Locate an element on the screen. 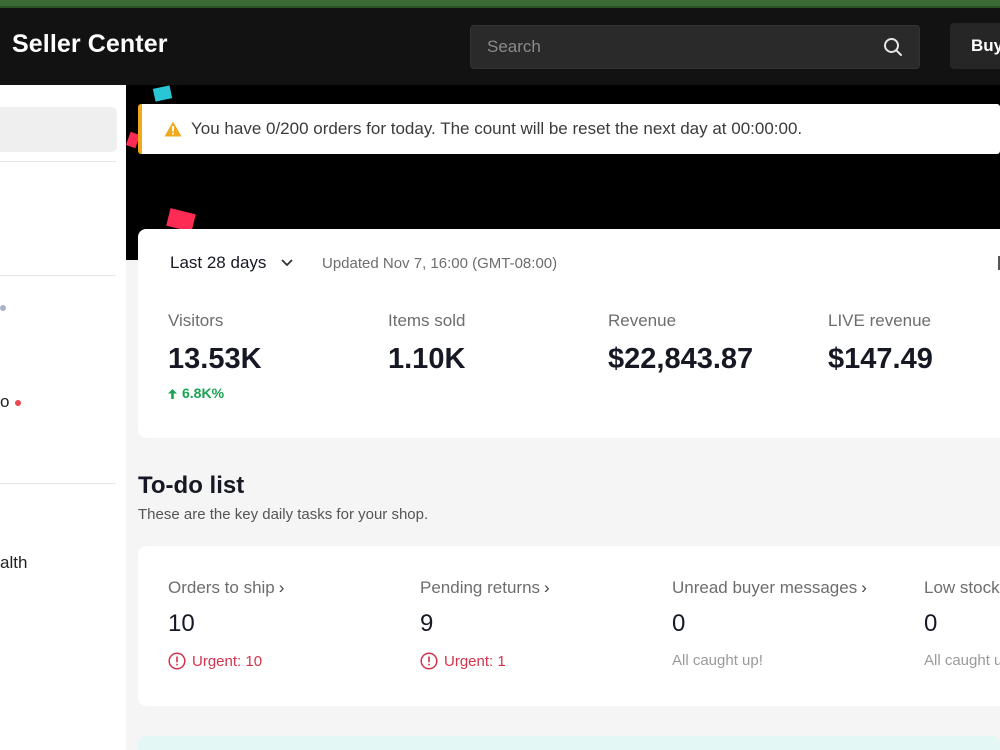 This screenshot has width=1000, height=750. warning-icon is located at coordinates (173, 129).